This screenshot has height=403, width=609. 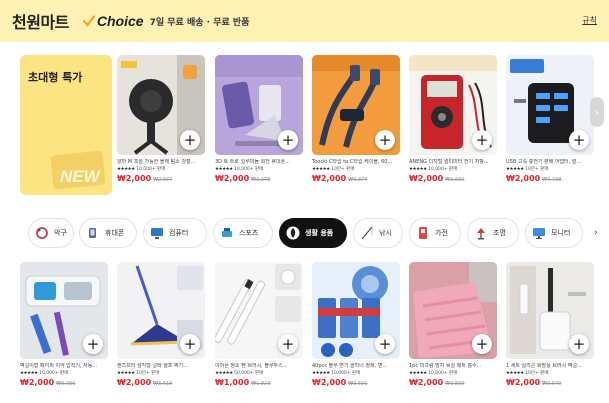 What do you see at coordinates (304, 21) in the screenshot?
I see `choice-banner: 천원마트 Choice 7일 무료 배송 · 무료 반품 규칙` at bounding box center [304, 21].